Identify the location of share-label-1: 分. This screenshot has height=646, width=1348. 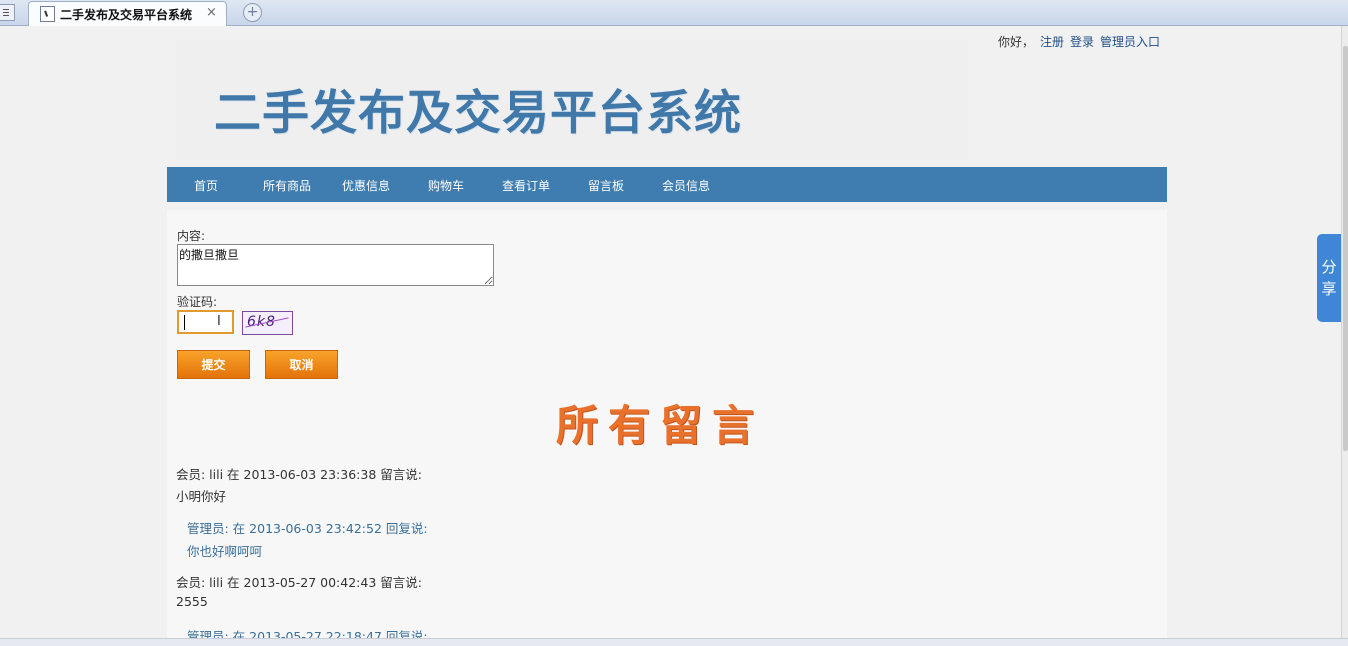
(1329, 267).